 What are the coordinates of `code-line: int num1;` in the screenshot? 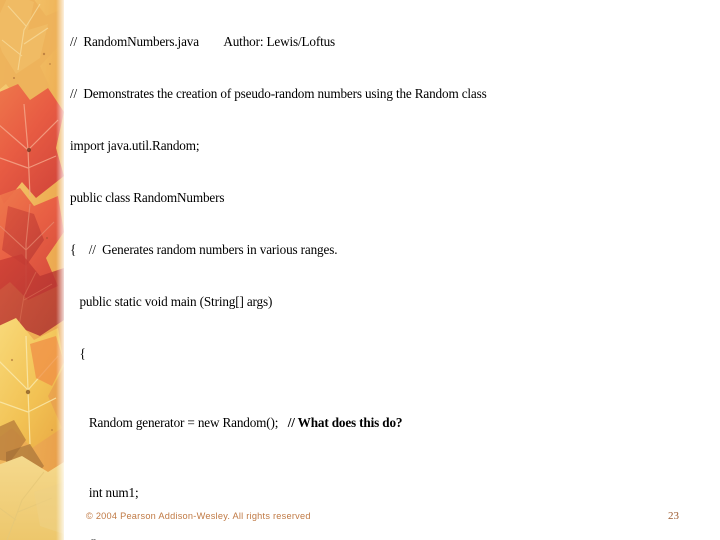 It's located at (104, 492).